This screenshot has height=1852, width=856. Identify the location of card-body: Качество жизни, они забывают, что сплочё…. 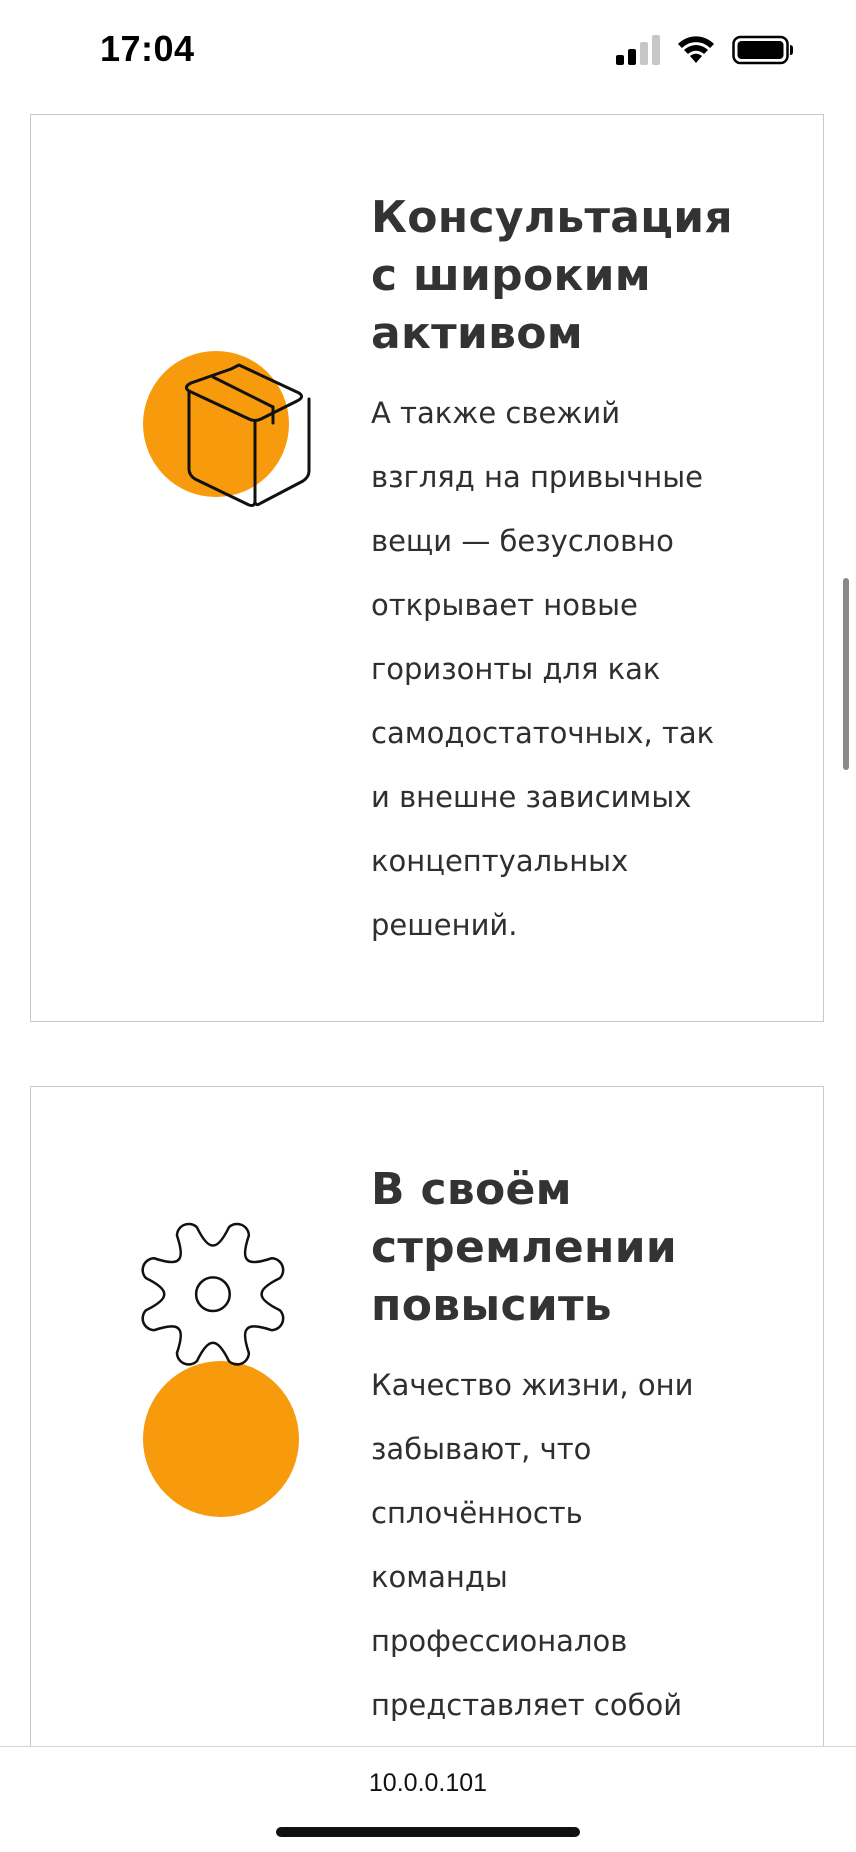
(532, 1545).